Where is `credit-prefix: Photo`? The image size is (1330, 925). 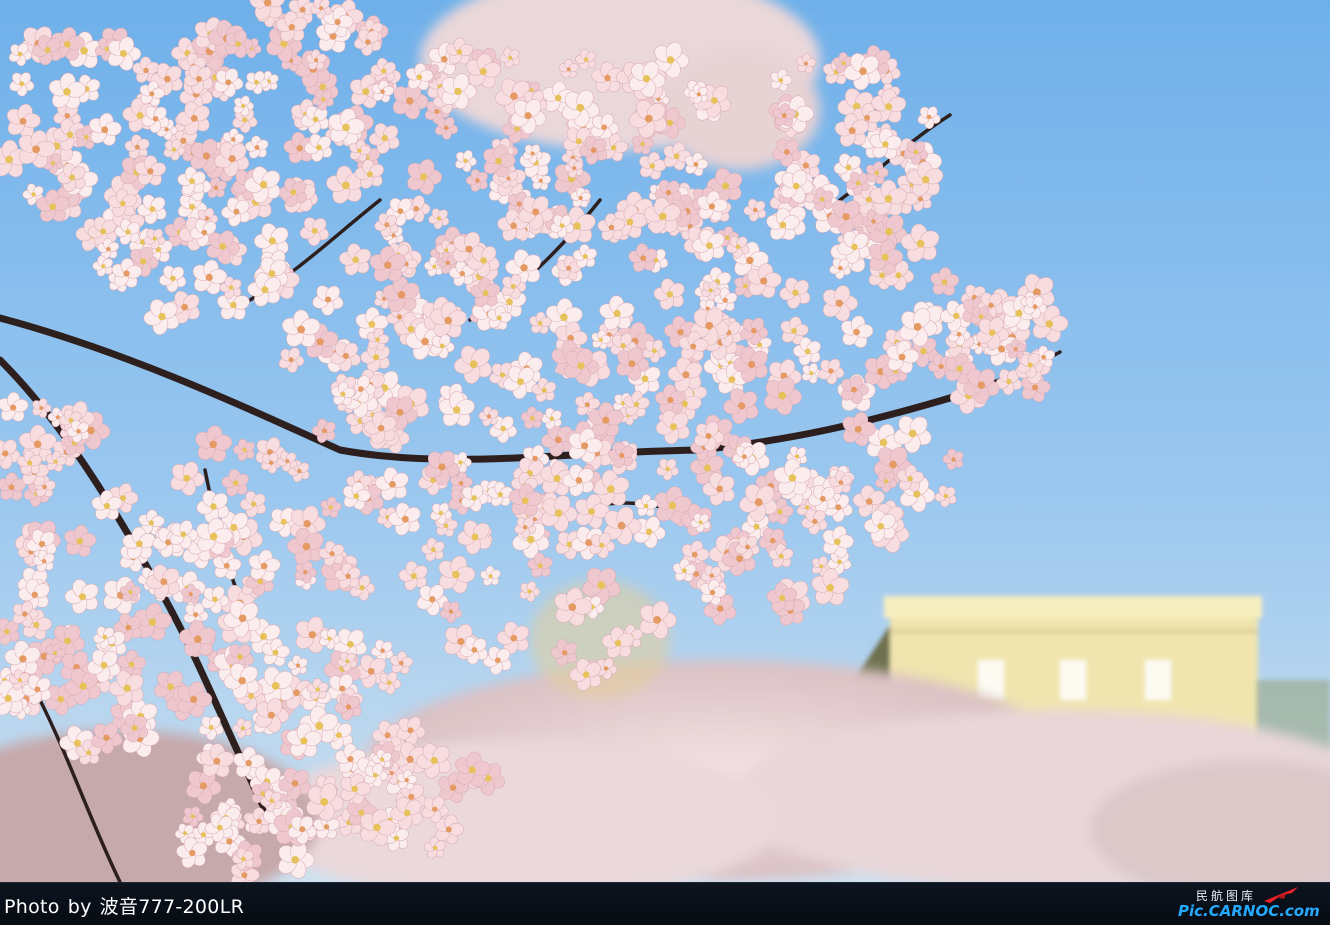
credit-prefix: Photo is located at coordinates (32, 907).